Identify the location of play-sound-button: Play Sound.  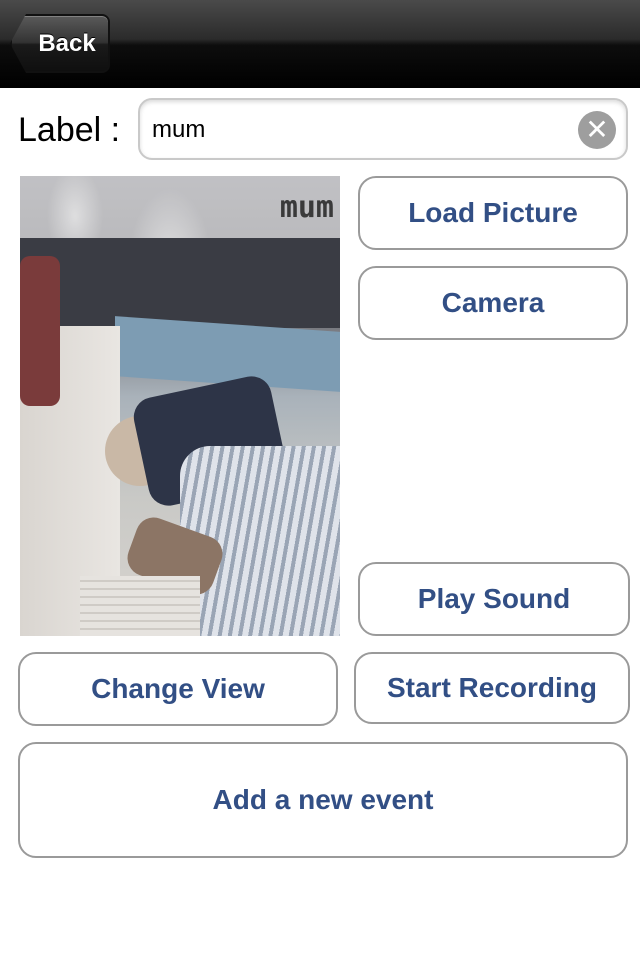
(494, 599).